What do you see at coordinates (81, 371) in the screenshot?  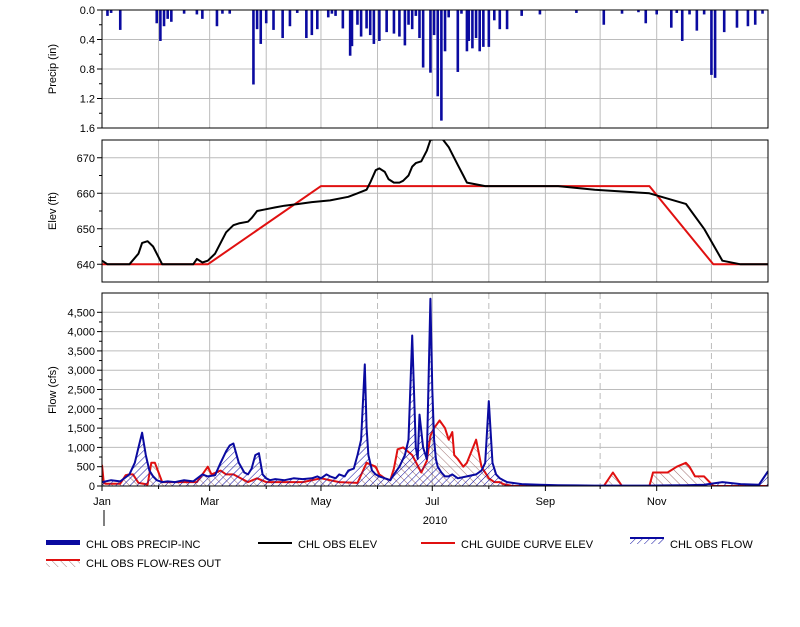 I see `y-tick-label: 3,000` at bounding box center [81, 371].